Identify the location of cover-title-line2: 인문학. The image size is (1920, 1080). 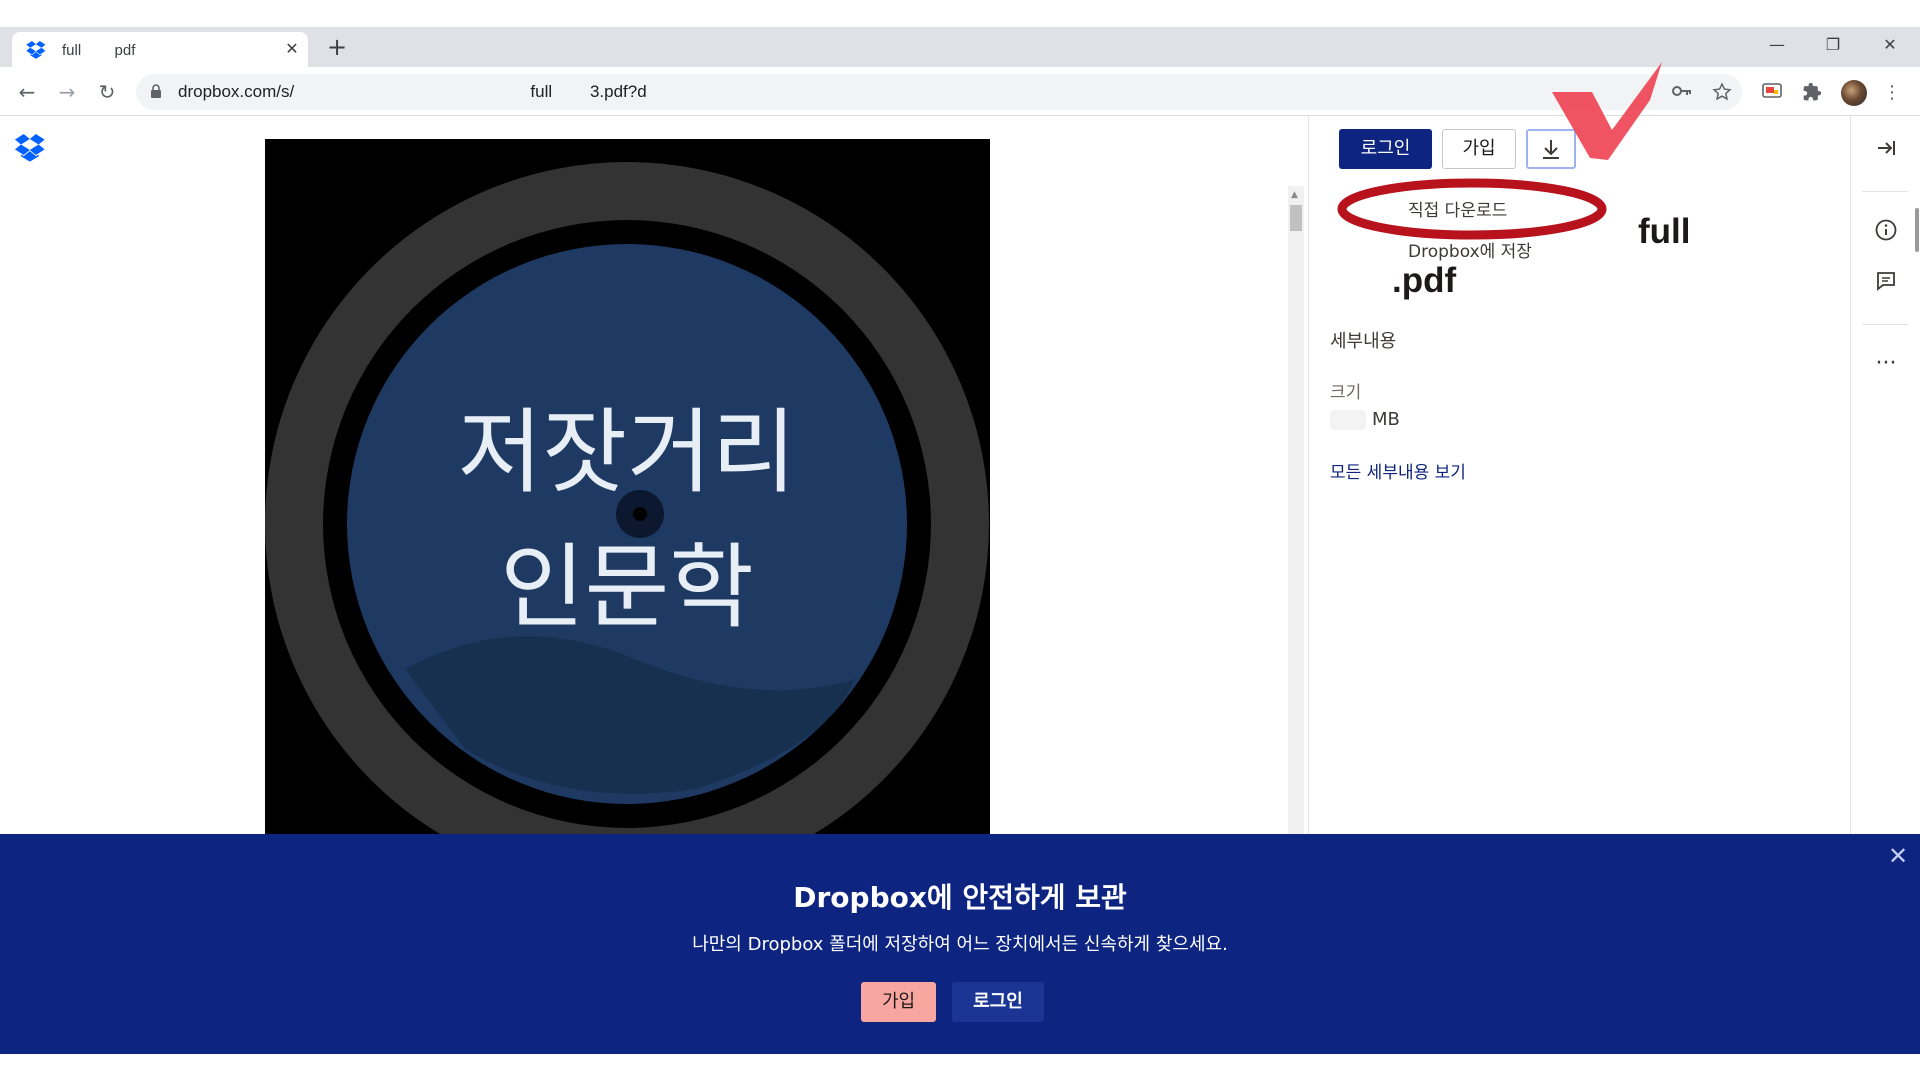
(627, 587).